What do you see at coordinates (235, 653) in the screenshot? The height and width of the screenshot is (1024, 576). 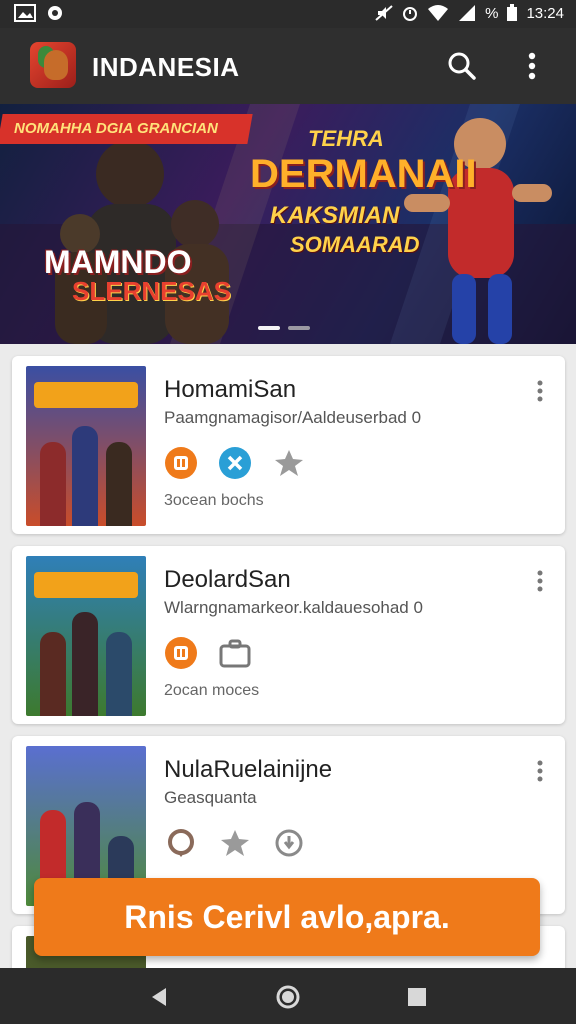 I see `briefcase-icon` at bounding box center [235, 653].